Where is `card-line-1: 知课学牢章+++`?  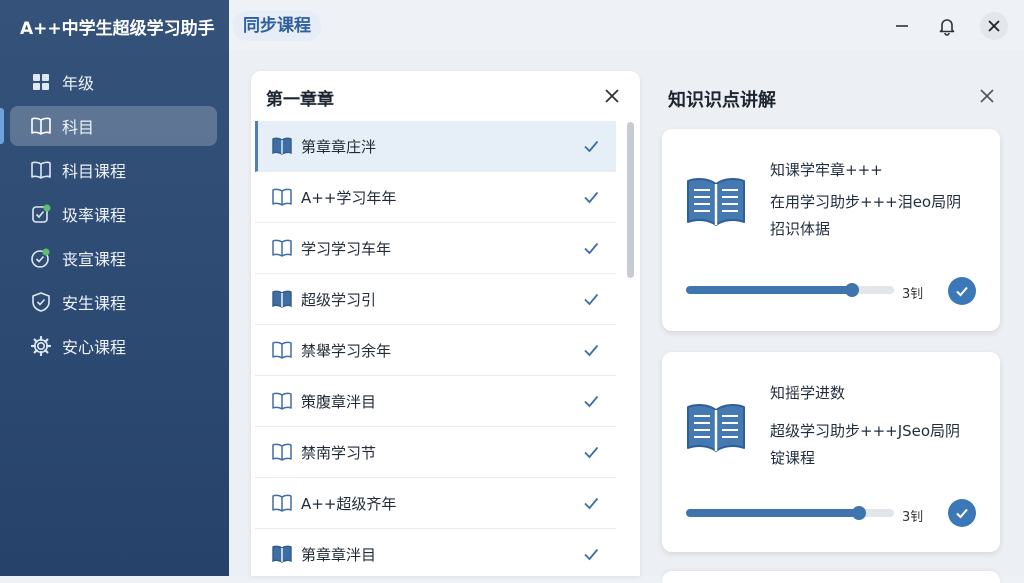
card-line-1: 知课学牢章+++ is located at coordinates (826, 170).